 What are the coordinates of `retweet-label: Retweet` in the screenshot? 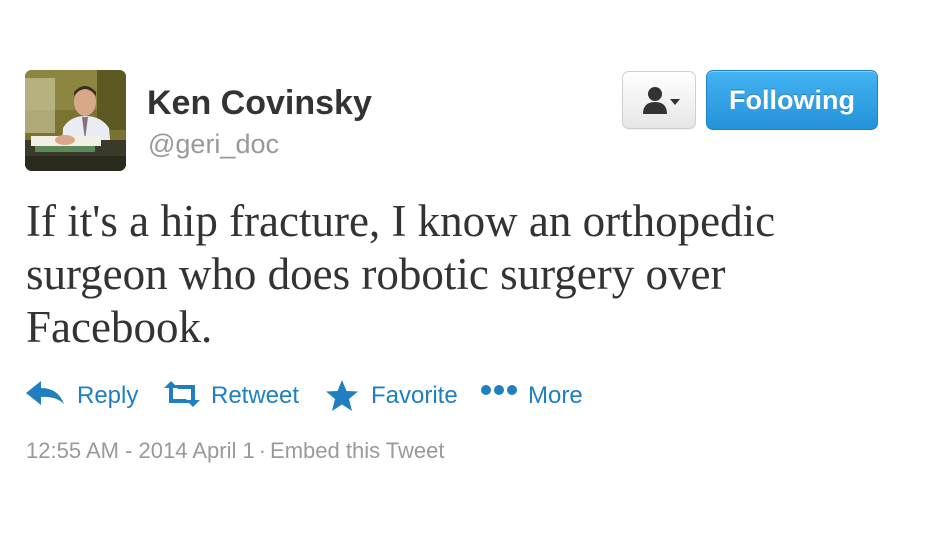 It's located at (255, 395).